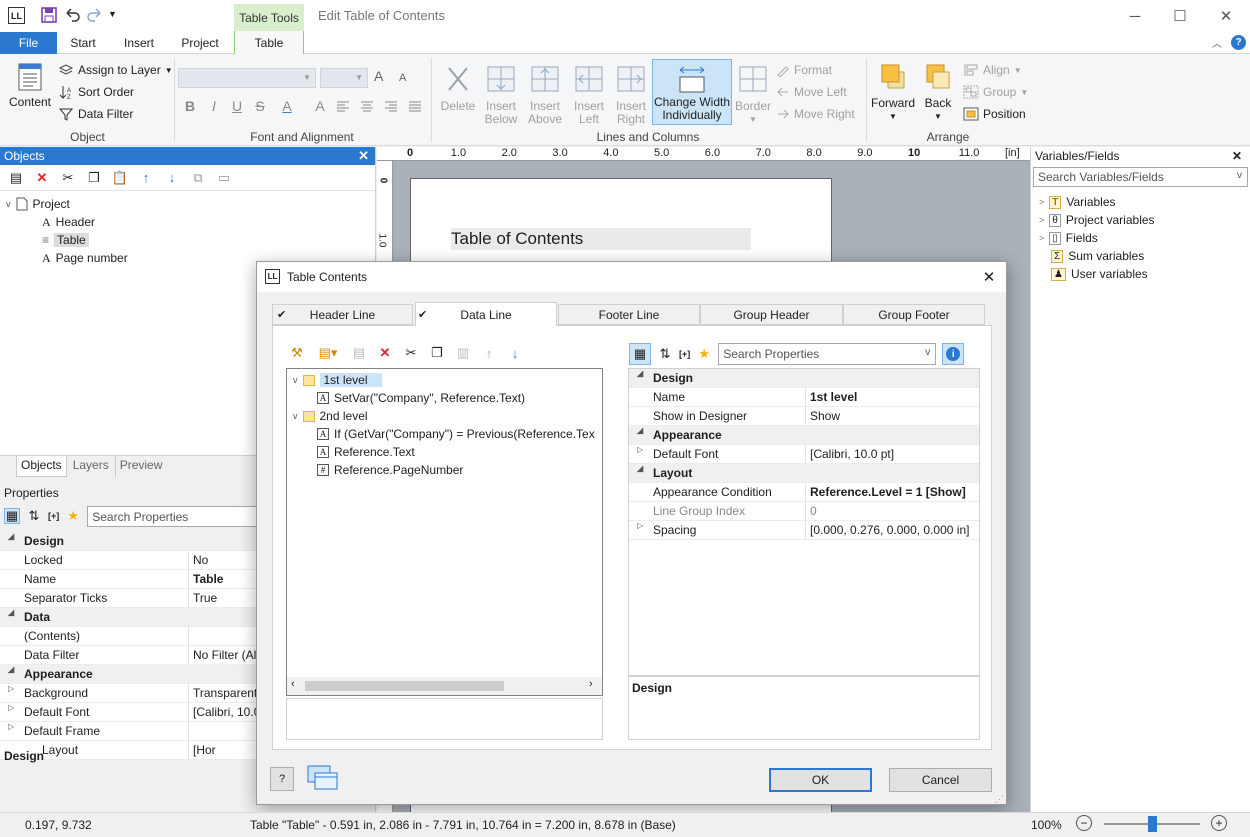 This screenshot has width=1250, height=837. Describe the element at coordinates (269, 43) in the screenshot. I see `tab-table: Table` at that location.